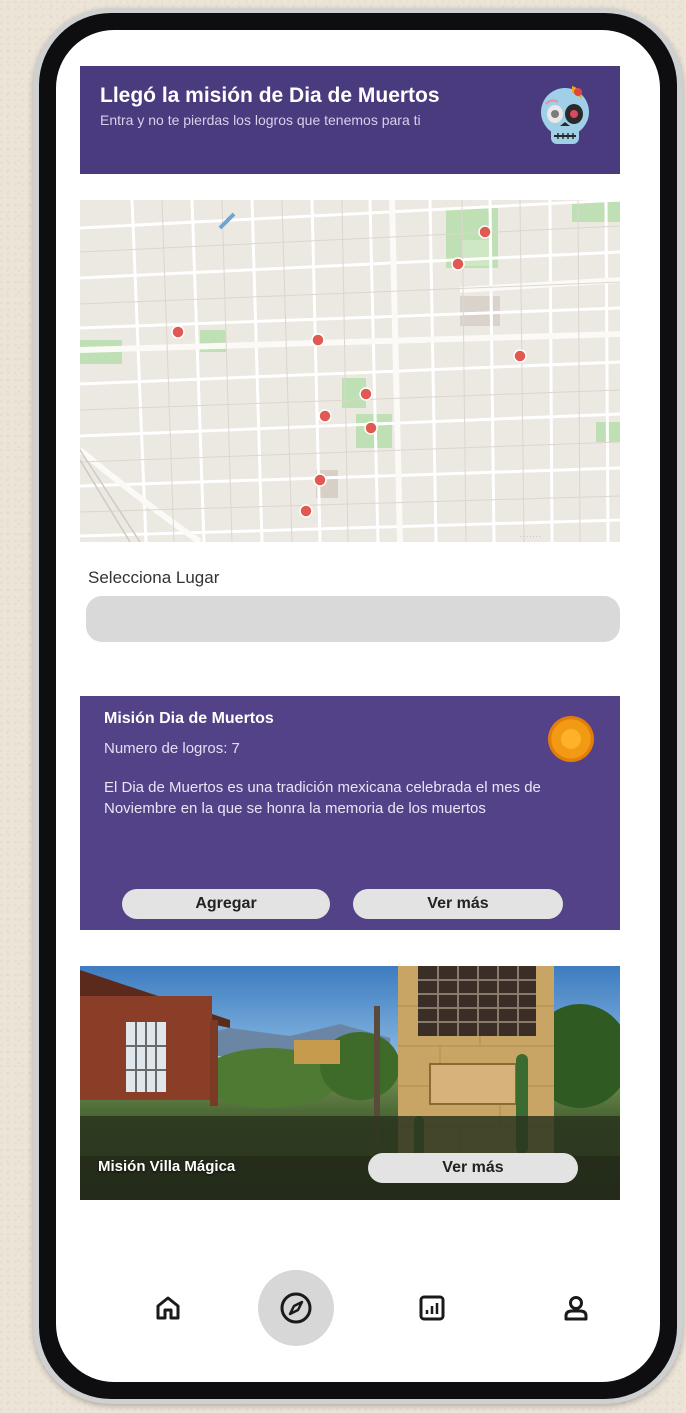 This screenshot has height=1413, width=686. What do you see at coordinates (350, 1083) in the screenshot?
I see `mission-card-villa-magica: Misión Villa Mágica Ver más` at bounding box center [350, 1083].